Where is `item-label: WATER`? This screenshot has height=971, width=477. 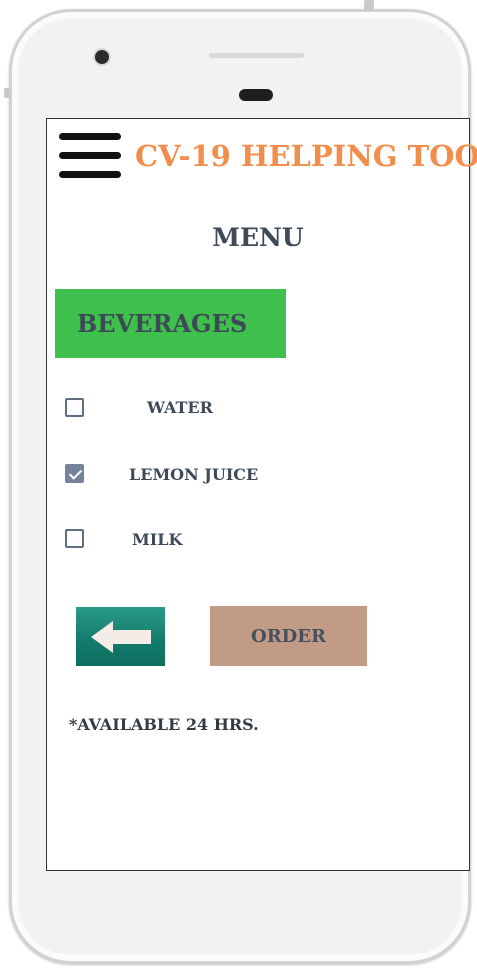 item-label: WATER is located at coordinates (180, 407).